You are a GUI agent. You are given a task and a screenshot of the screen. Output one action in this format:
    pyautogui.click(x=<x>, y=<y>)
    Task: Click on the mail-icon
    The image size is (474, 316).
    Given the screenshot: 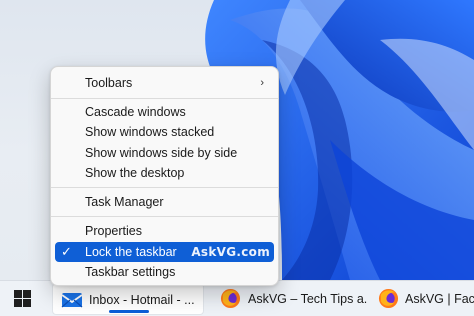 What is the action you would take?
    pyautogui.click(x=72, y=300)
    